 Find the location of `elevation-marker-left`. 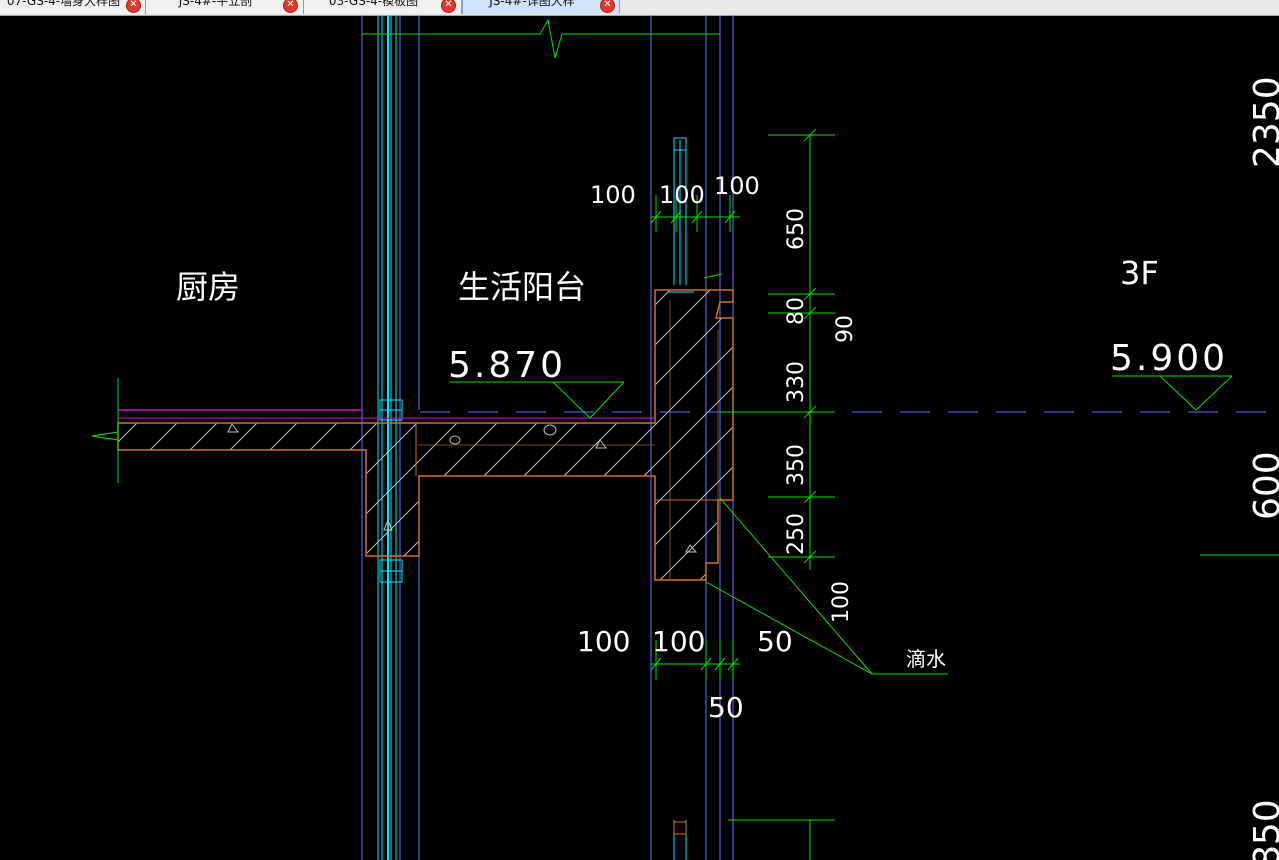

elevation-marker-left is located at coordinates (537, 400).